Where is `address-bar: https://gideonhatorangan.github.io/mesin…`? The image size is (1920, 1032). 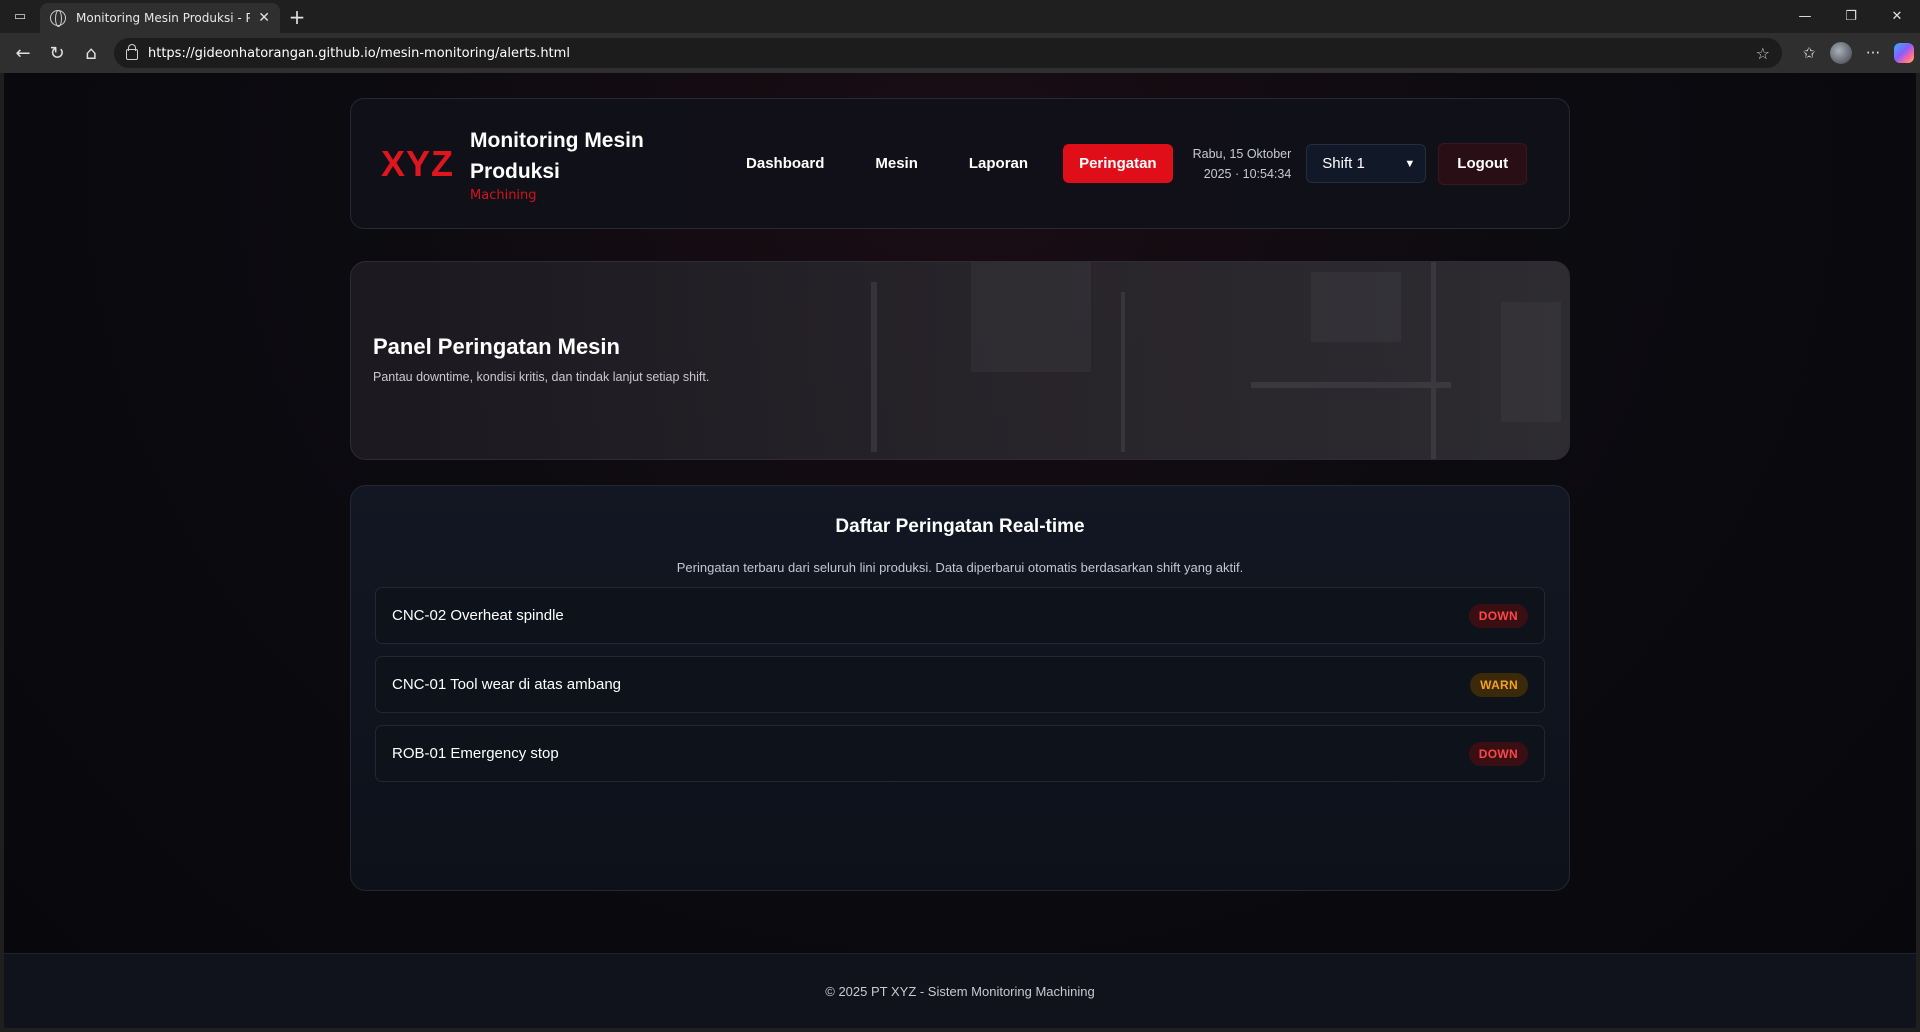 address-bar: https://gideonhatorangan.github.io/mesin… is located at coordinates (948, 53).